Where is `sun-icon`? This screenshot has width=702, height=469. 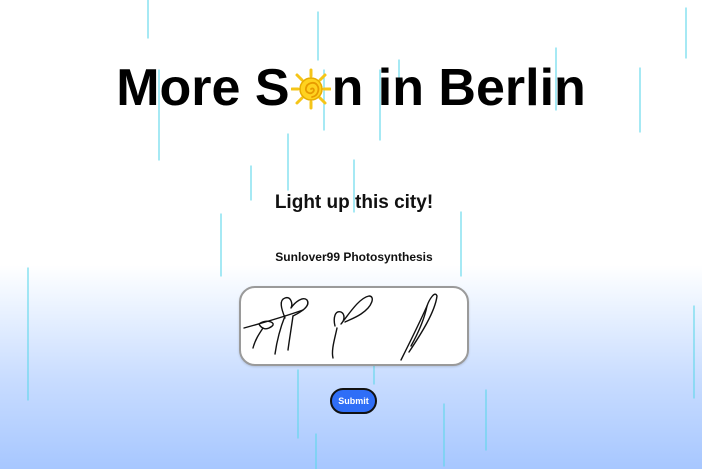
sun-icon is located at coordinates (311, 86).